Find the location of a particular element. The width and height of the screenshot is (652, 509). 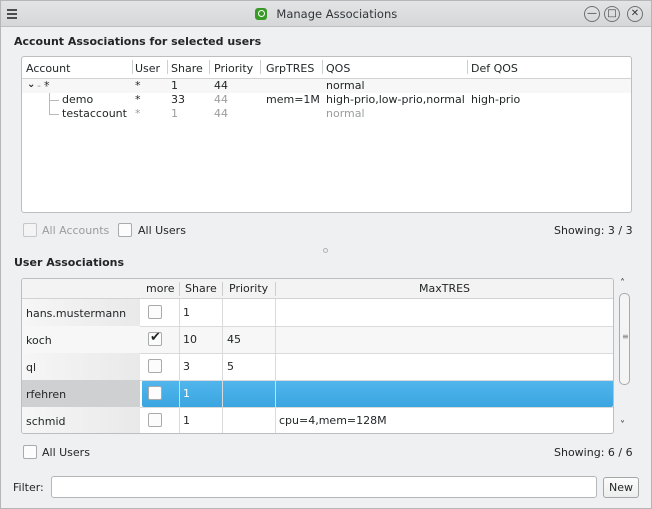

col-more: more is located at coordinates (160, 289).